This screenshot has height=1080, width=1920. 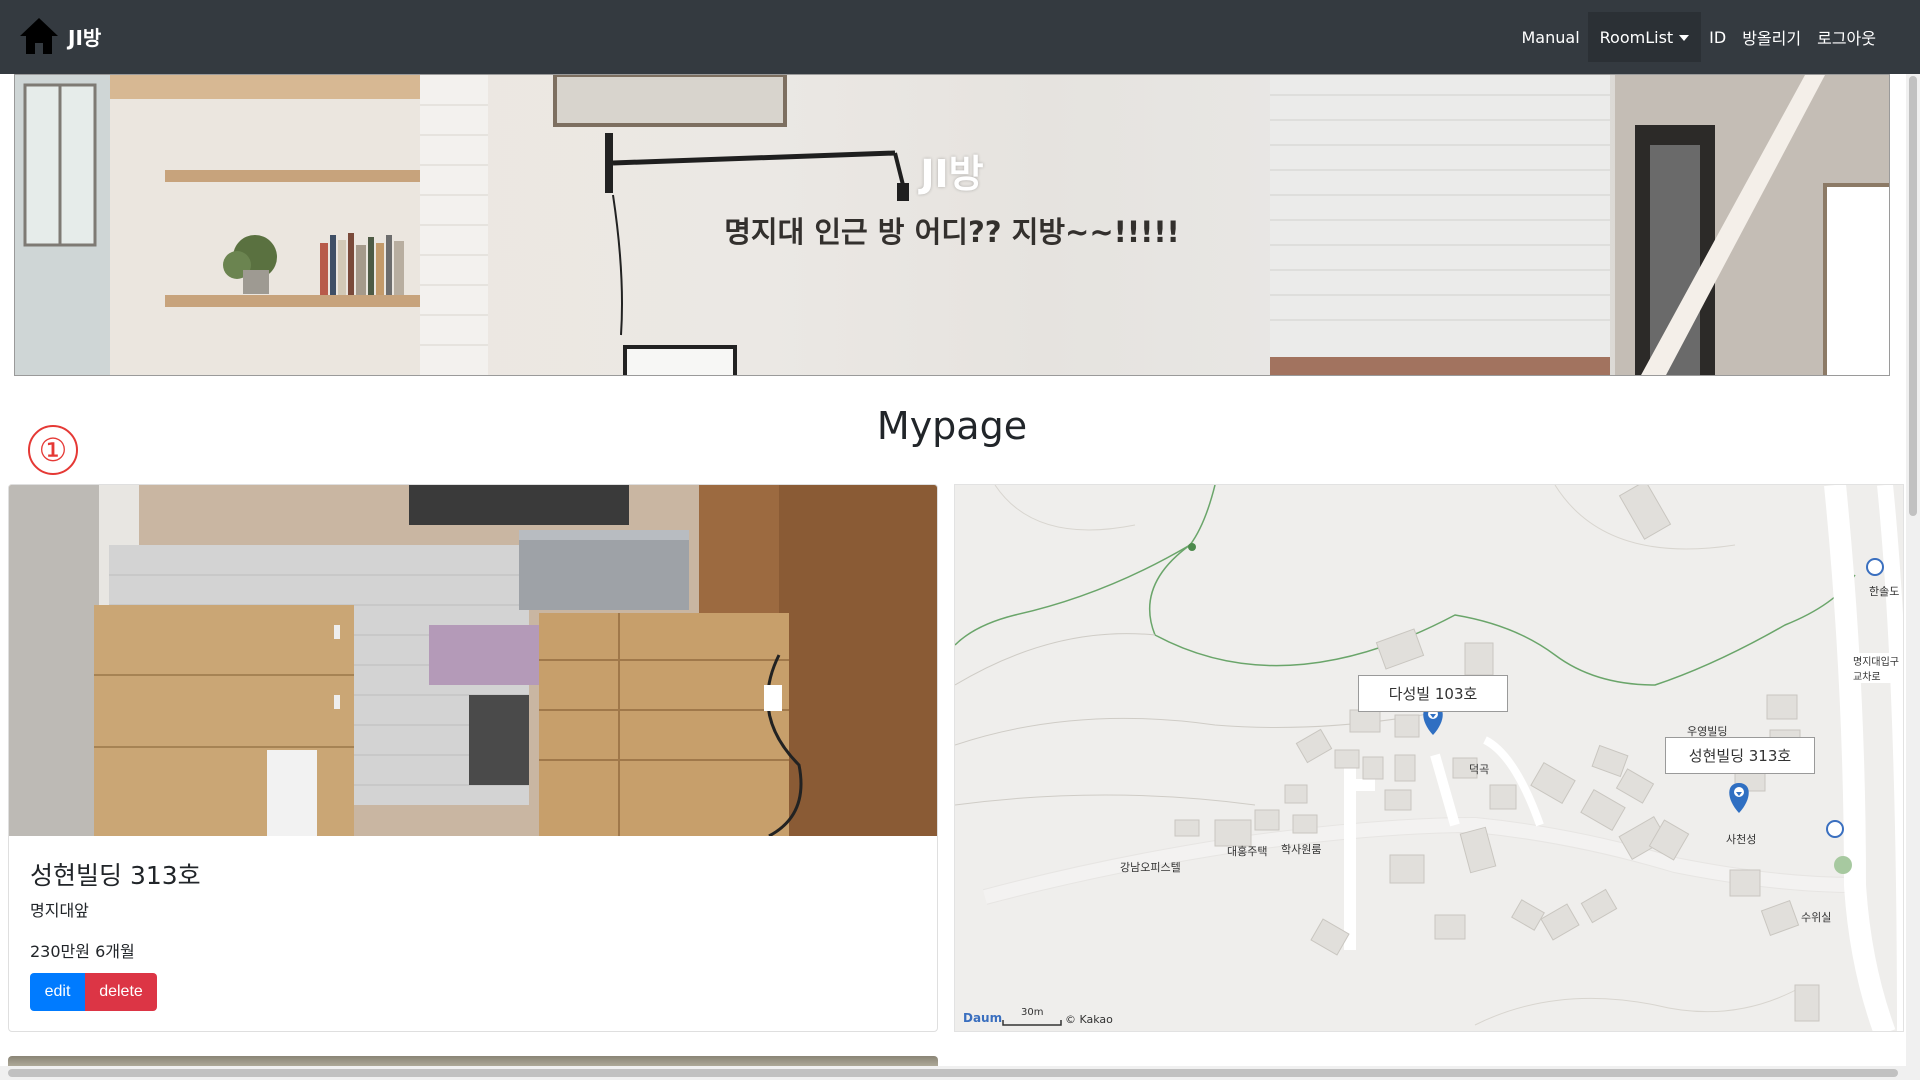 What do you see at coordinates (82, 951) in the screenshot?
I see `room-price: 230만원 6개월` at bounding box center [82, 951].